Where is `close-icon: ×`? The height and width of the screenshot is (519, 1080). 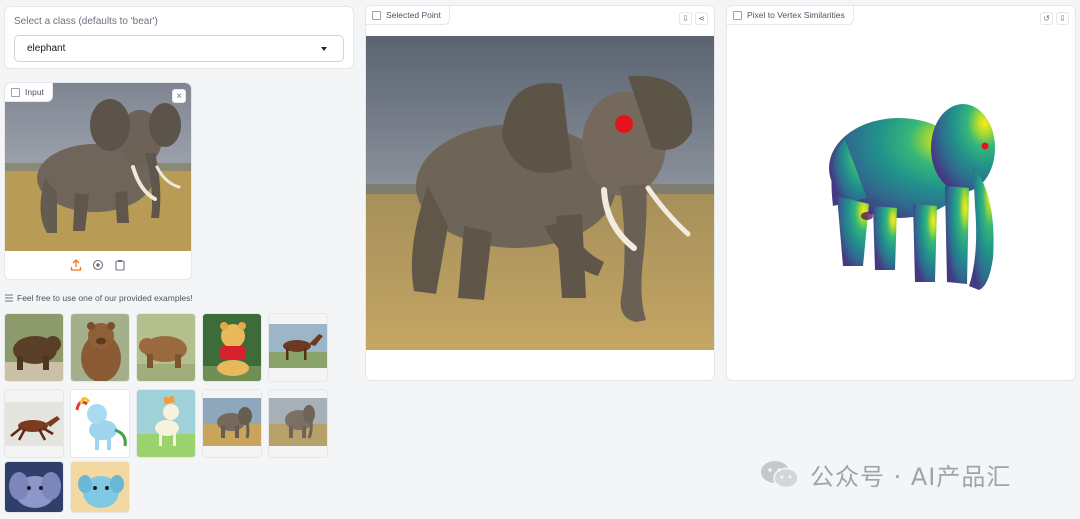
close-icon: × is located at coordinates (179, 96).